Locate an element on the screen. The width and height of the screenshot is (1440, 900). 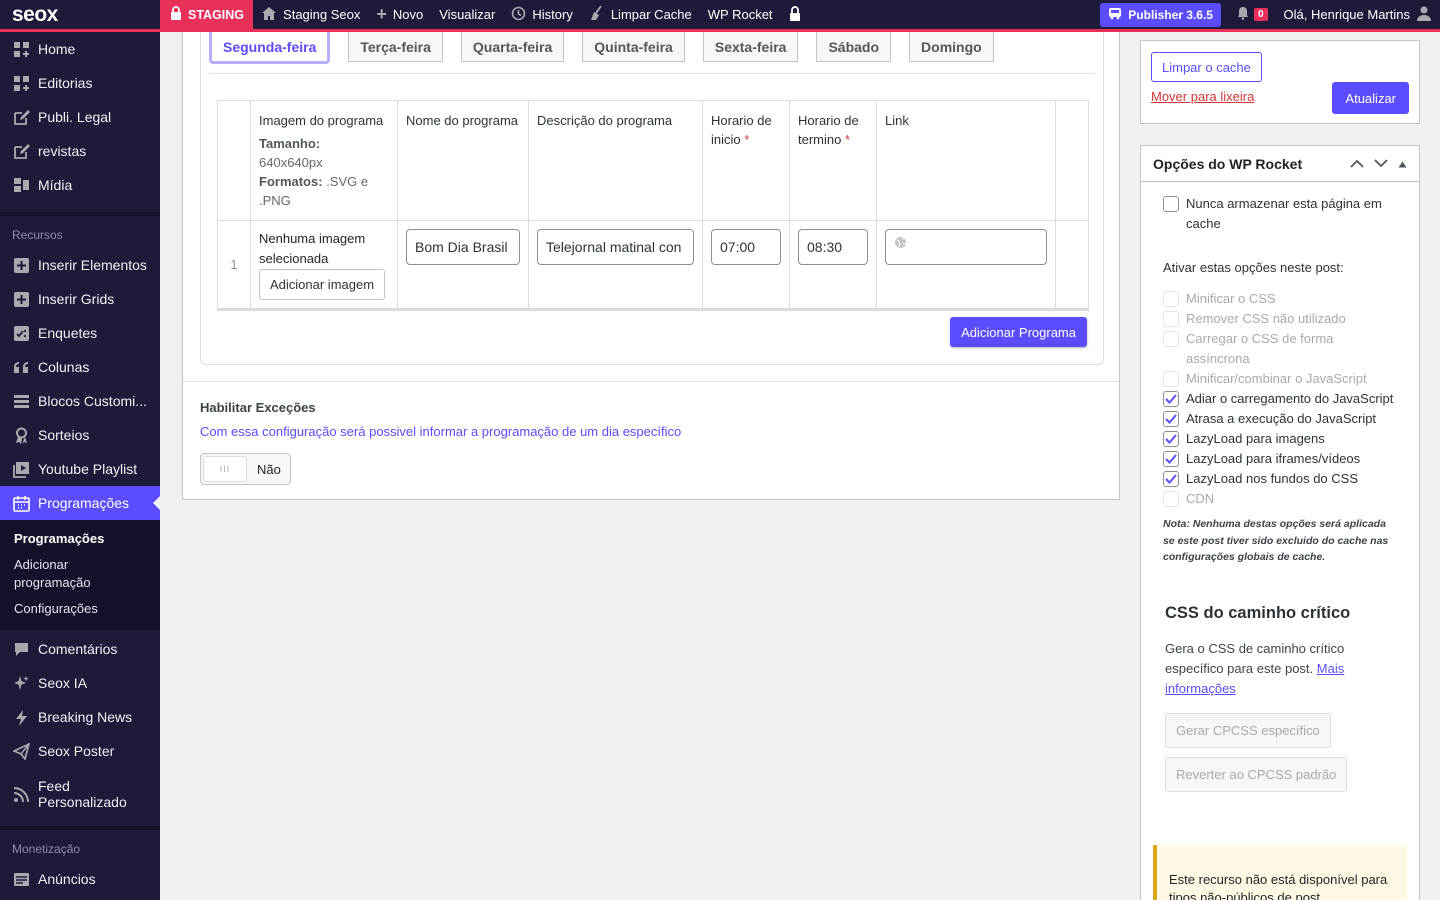
row-actions-cell is located at coordinates (1072, 265).